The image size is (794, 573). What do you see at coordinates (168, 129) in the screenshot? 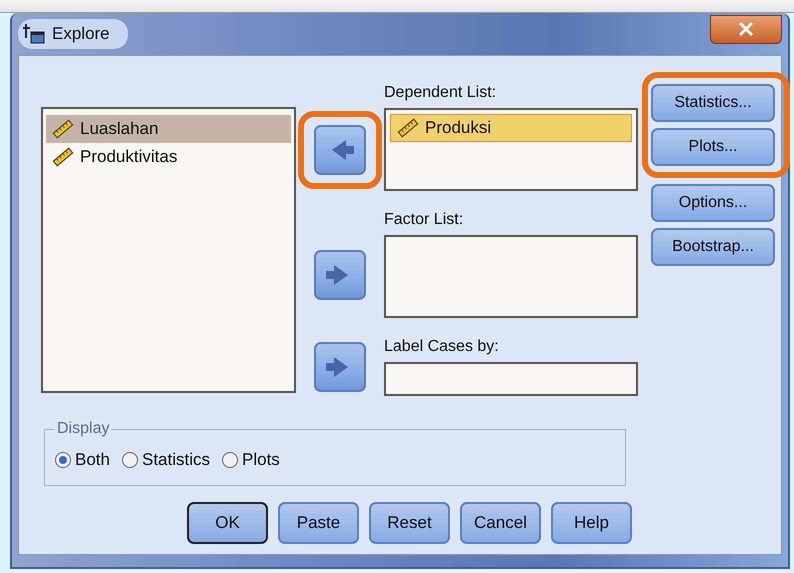
I see `variable-item: Luaslahan` at bounding box center [168, 129].